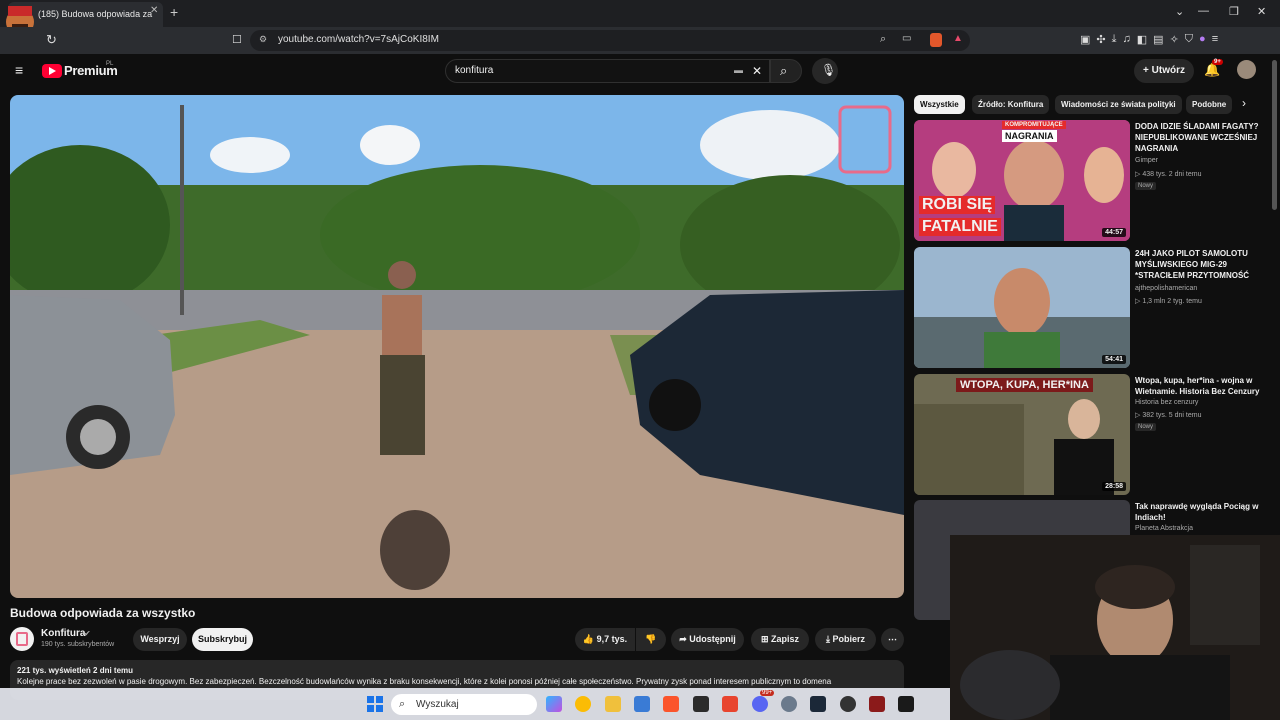 This screenshot has width=1280, height=720. I want to click on store-icon, so click(642, 704).